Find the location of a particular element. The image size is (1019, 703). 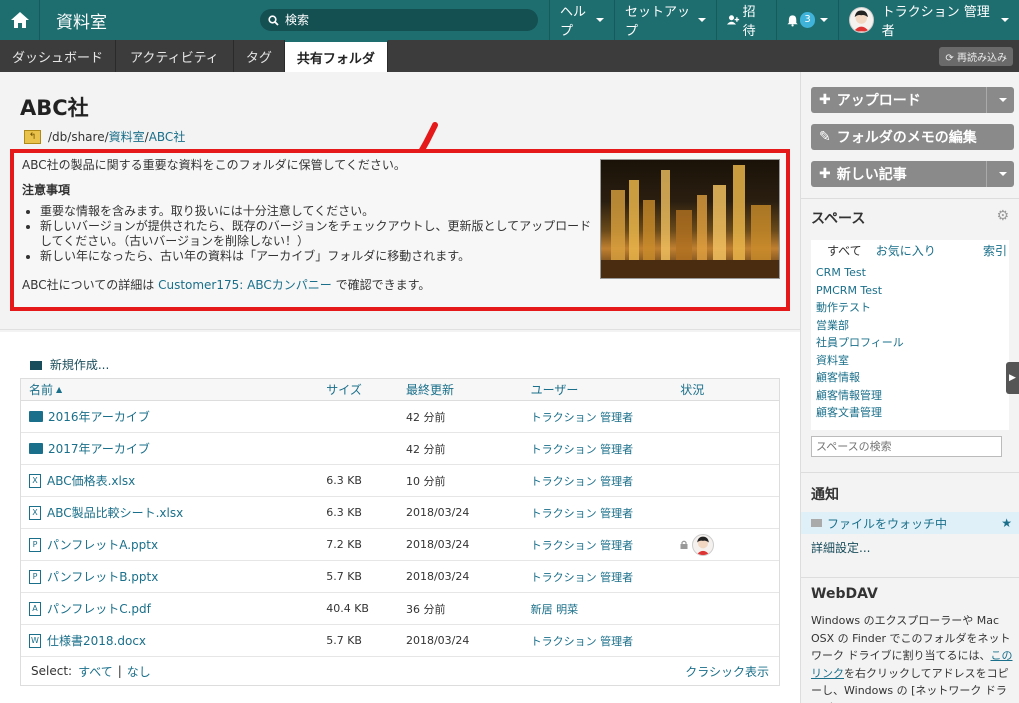

space-link: 社員プロフィール is located at coordinates (912, 343).